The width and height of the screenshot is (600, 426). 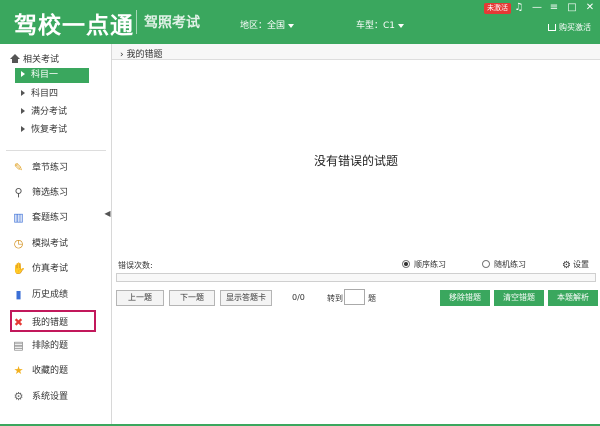 What do you see at coordinates (424, 264) in the screenshot?
I see `radio-sequential: 顺序练习` at bounding box center [424, 264].